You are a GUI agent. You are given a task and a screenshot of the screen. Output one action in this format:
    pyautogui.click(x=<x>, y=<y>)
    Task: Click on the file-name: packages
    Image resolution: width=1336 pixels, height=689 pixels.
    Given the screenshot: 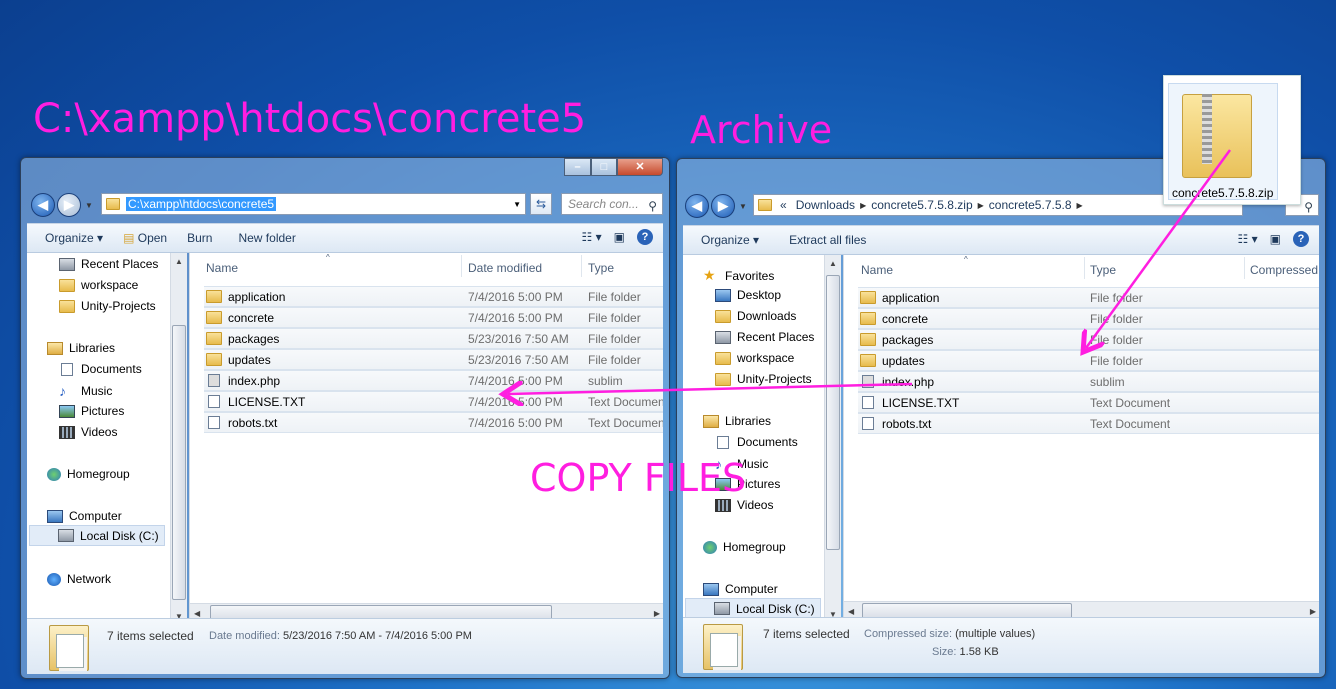 What is the action you would take?
    pyautogui.click(x=908, y=339)
    